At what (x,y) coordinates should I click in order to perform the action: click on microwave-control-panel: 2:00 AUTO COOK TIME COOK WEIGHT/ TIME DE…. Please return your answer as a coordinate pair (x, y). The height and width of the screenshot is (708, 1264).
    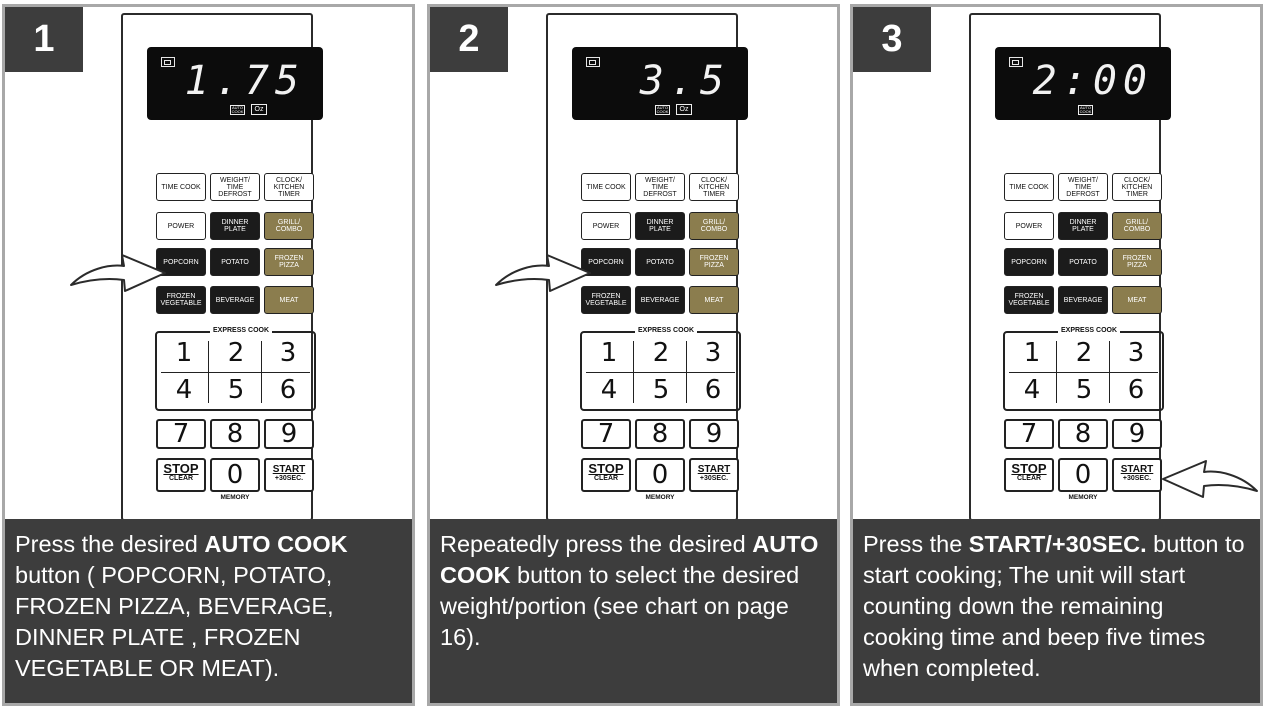
    Looking at the image, I should click on (1070, 267).